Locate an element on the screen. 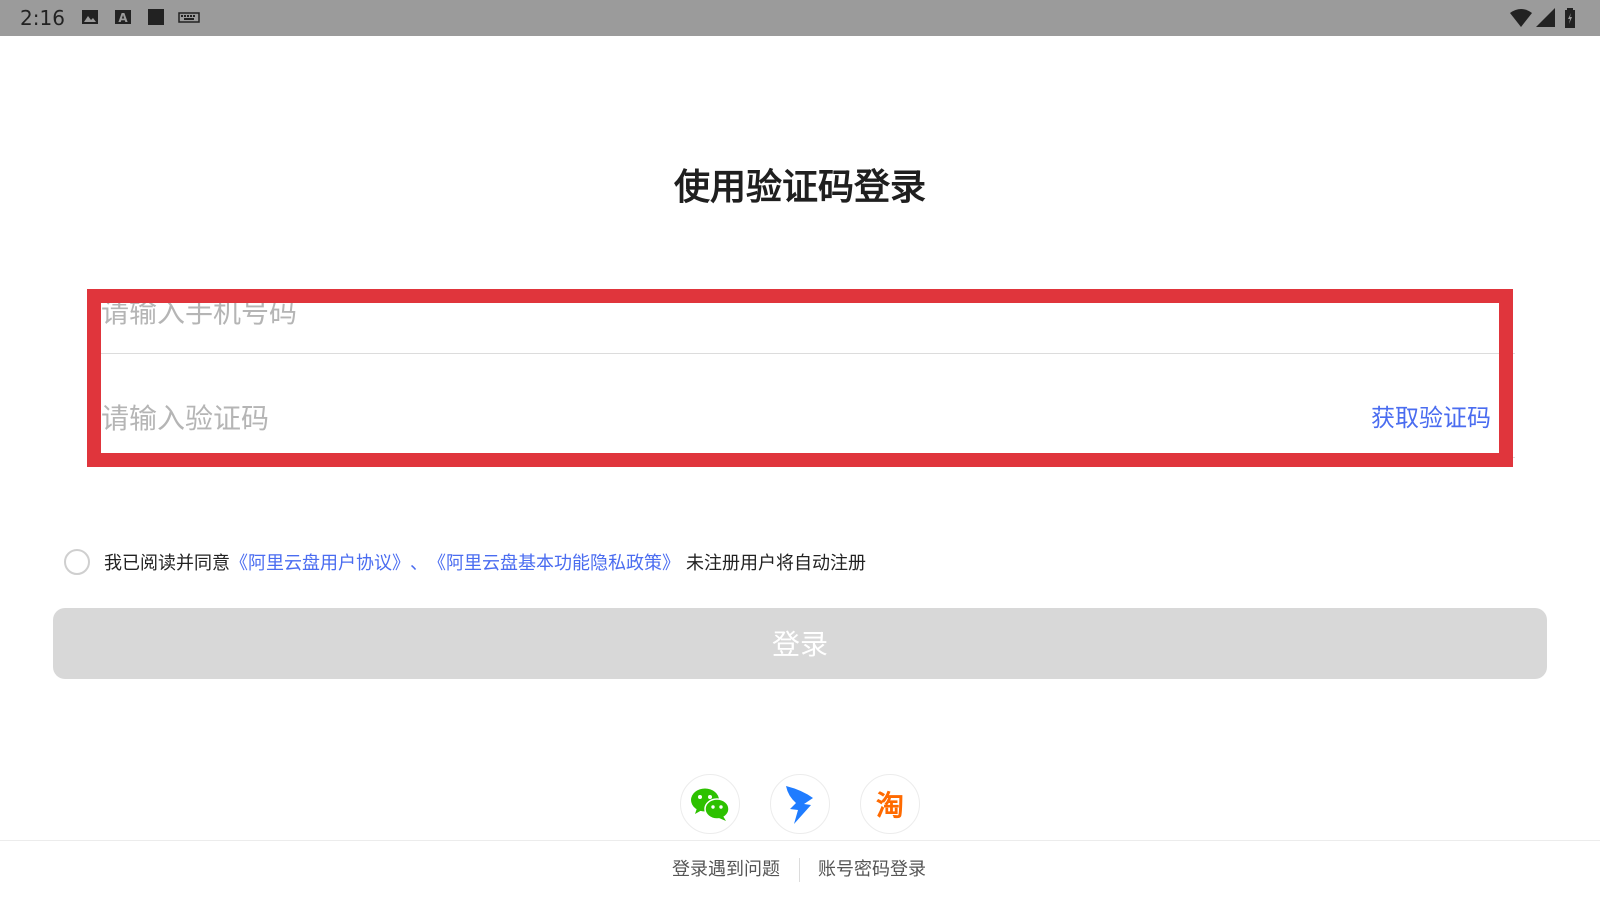 This screenshot has width=1600, height=900. taobao-icon: 淘 is located at coordinates (889, 805).